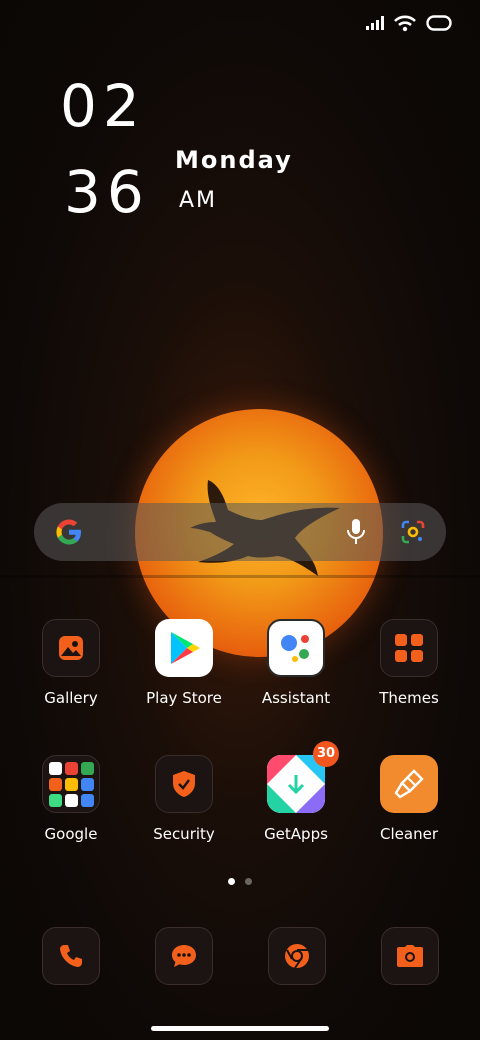 This screenshot has height=1040, width=480. I want to click on dock-camera, so click(410, 956).